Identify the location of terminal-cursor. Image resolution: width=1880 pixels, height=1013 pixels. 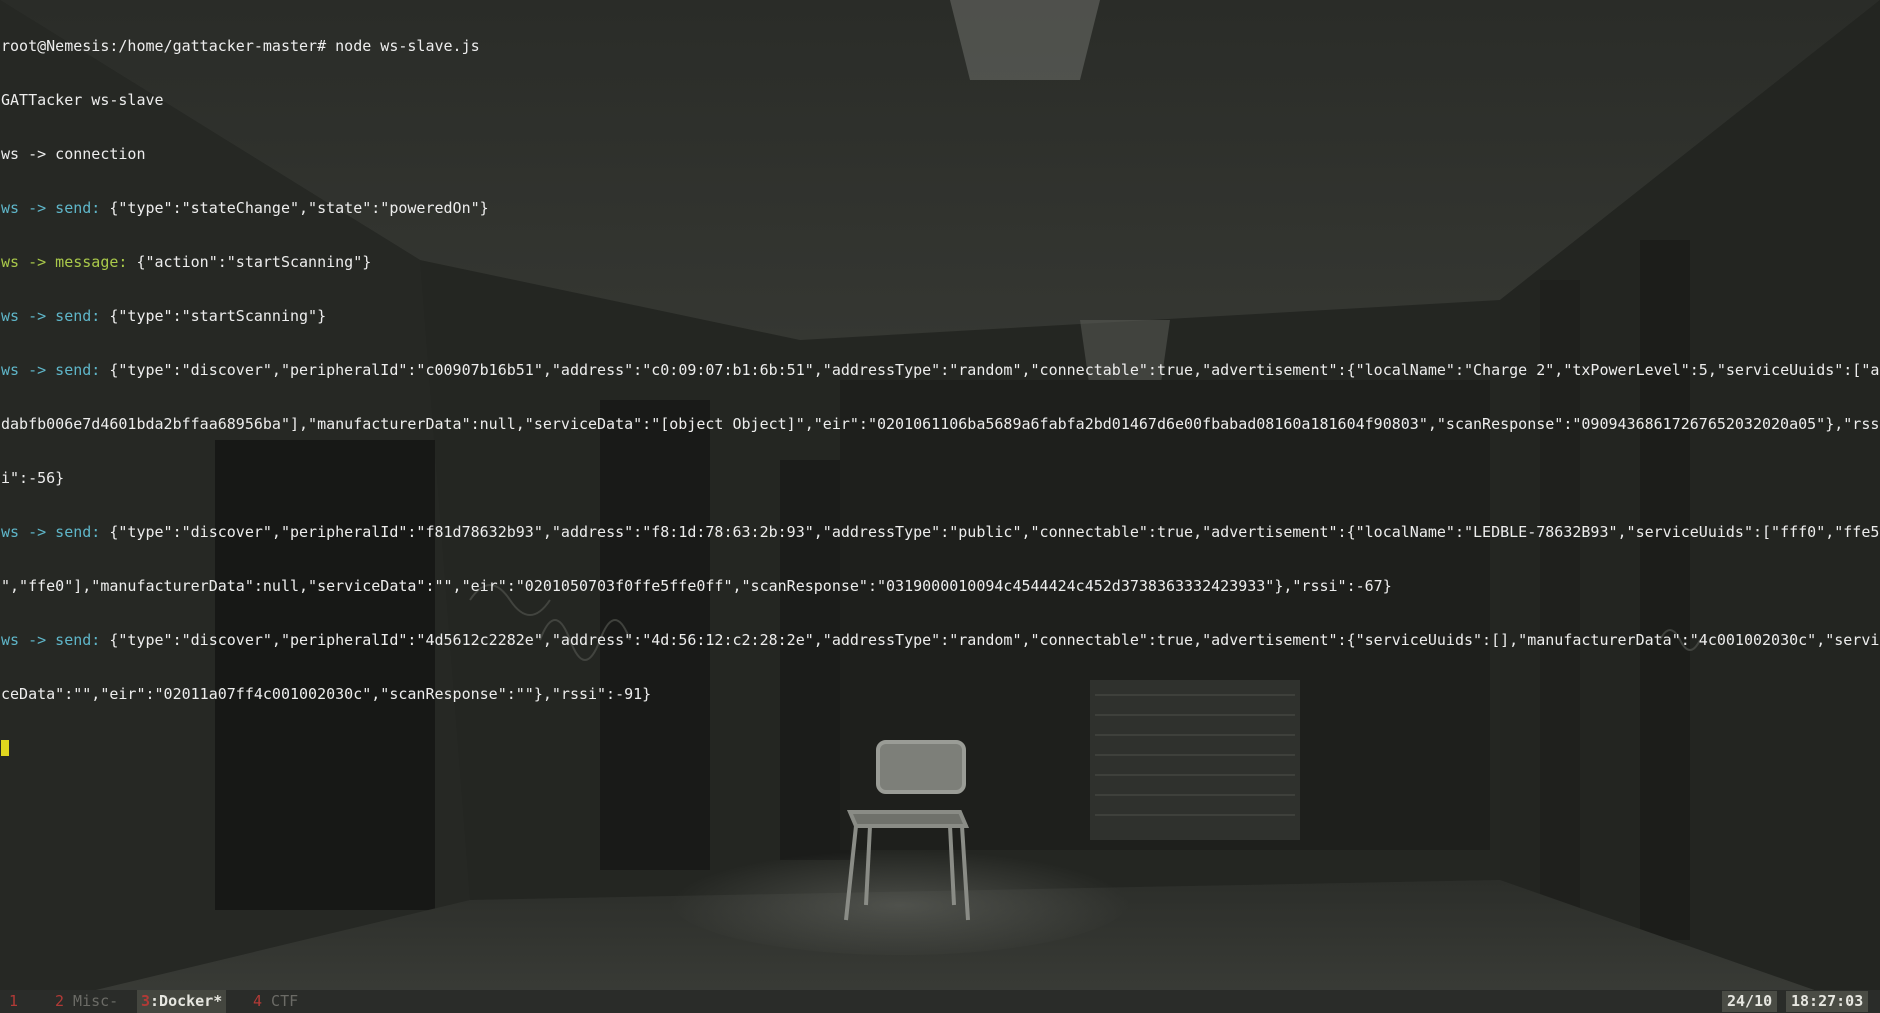
(5, 748).